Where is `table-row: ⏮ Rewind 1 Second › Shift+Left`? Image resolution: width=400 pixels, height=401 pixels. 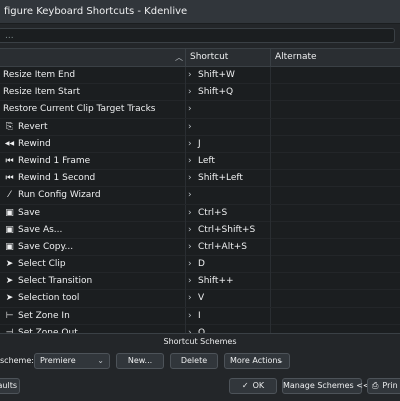 table-row: ⏮ Rewind 1 Second › Shift+Left is located at coordinates (200, 179).